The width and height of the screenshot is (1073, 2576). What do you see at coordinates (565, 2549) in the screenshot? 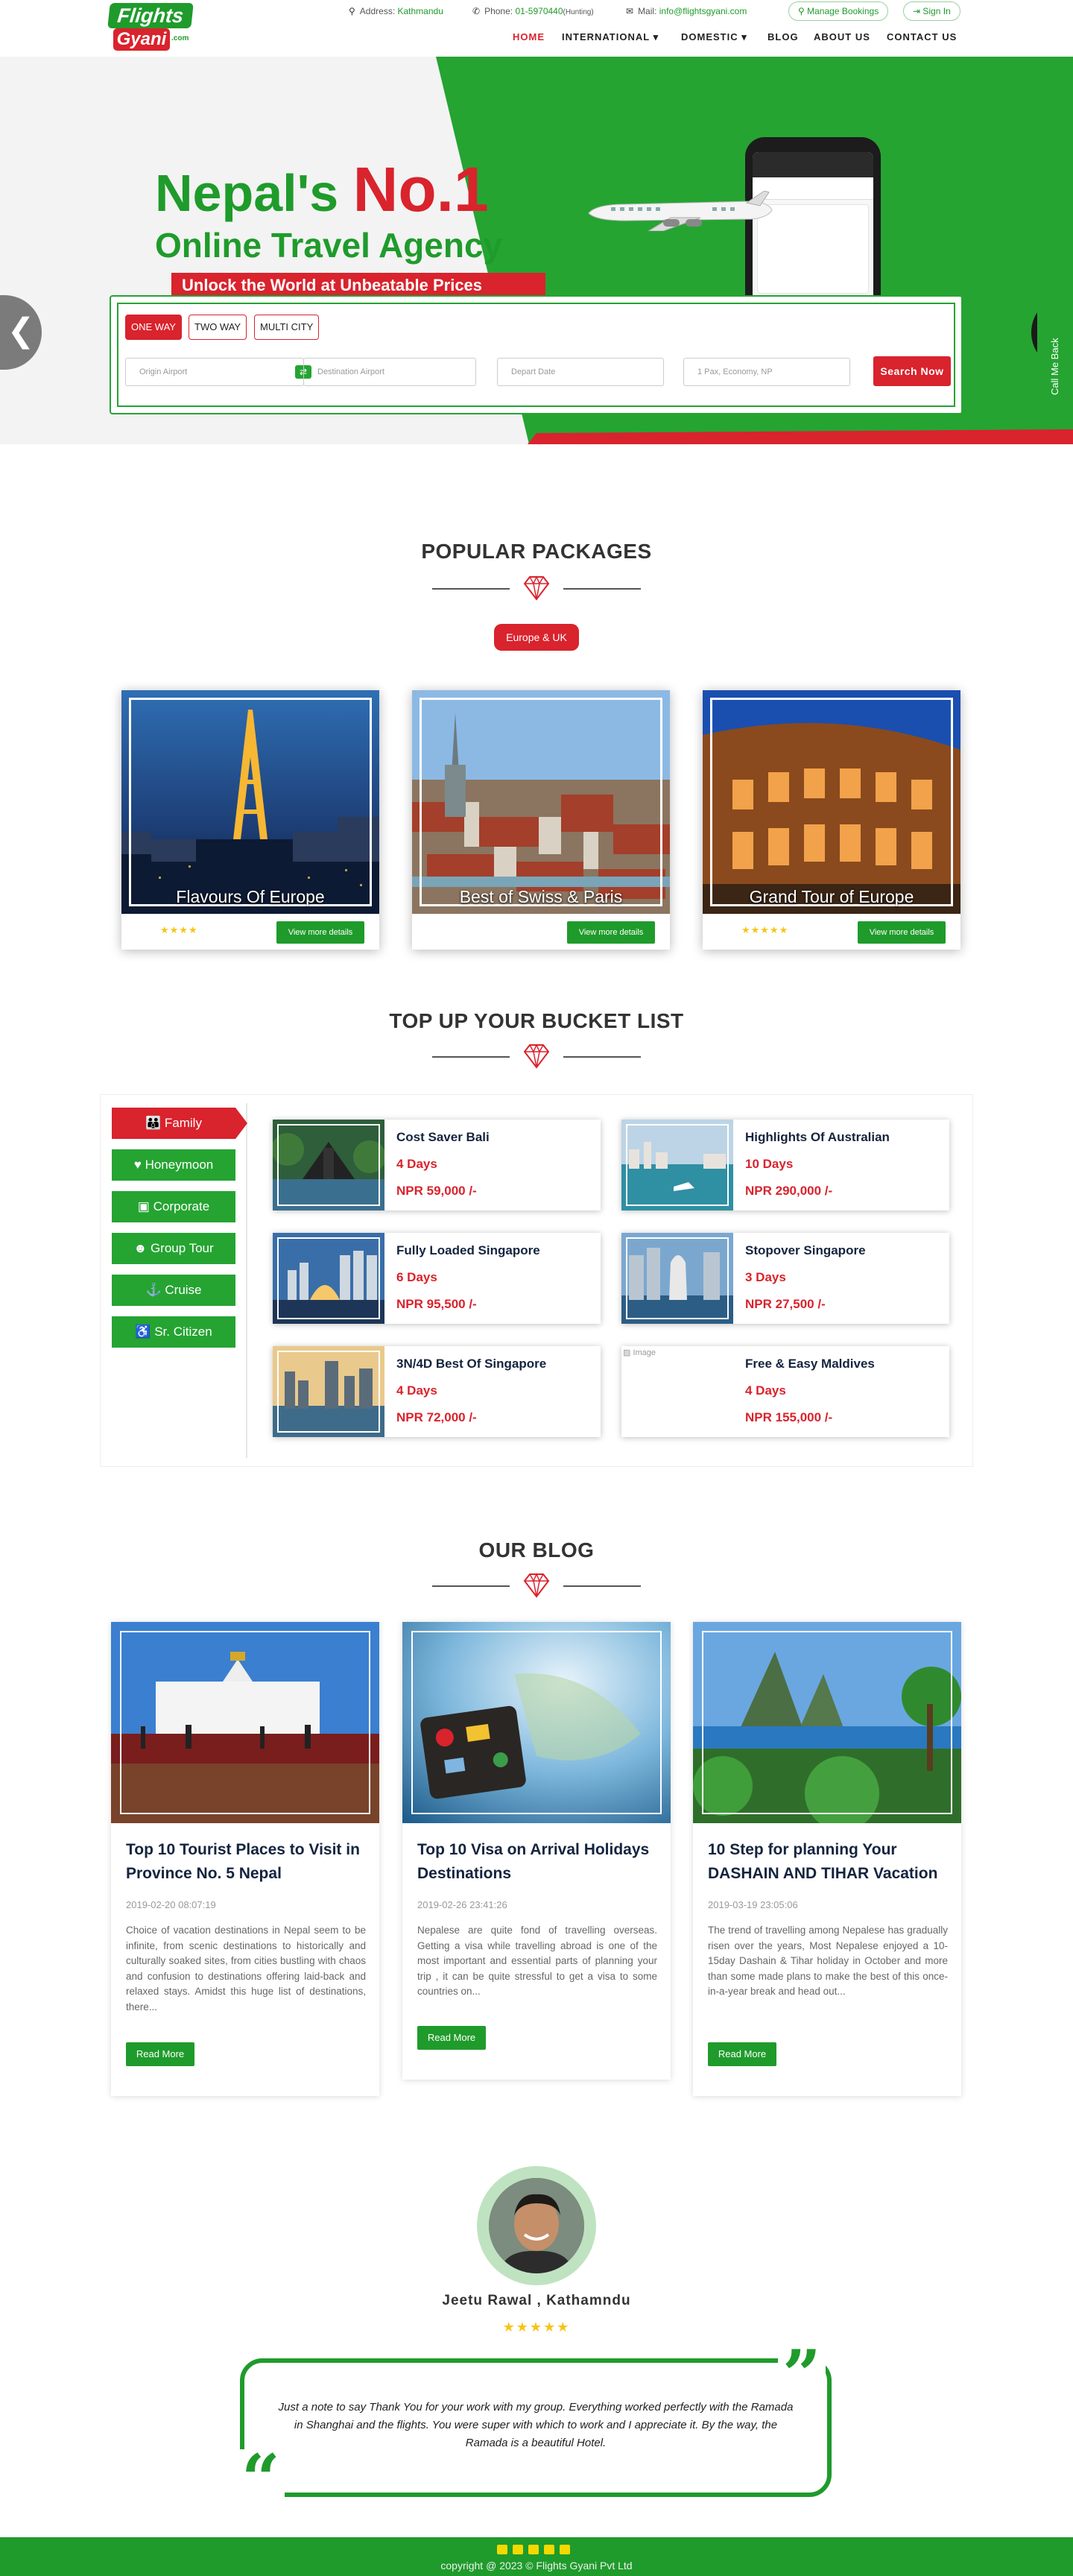
I see `youtube-icon` at bounding box center [565, 2549].